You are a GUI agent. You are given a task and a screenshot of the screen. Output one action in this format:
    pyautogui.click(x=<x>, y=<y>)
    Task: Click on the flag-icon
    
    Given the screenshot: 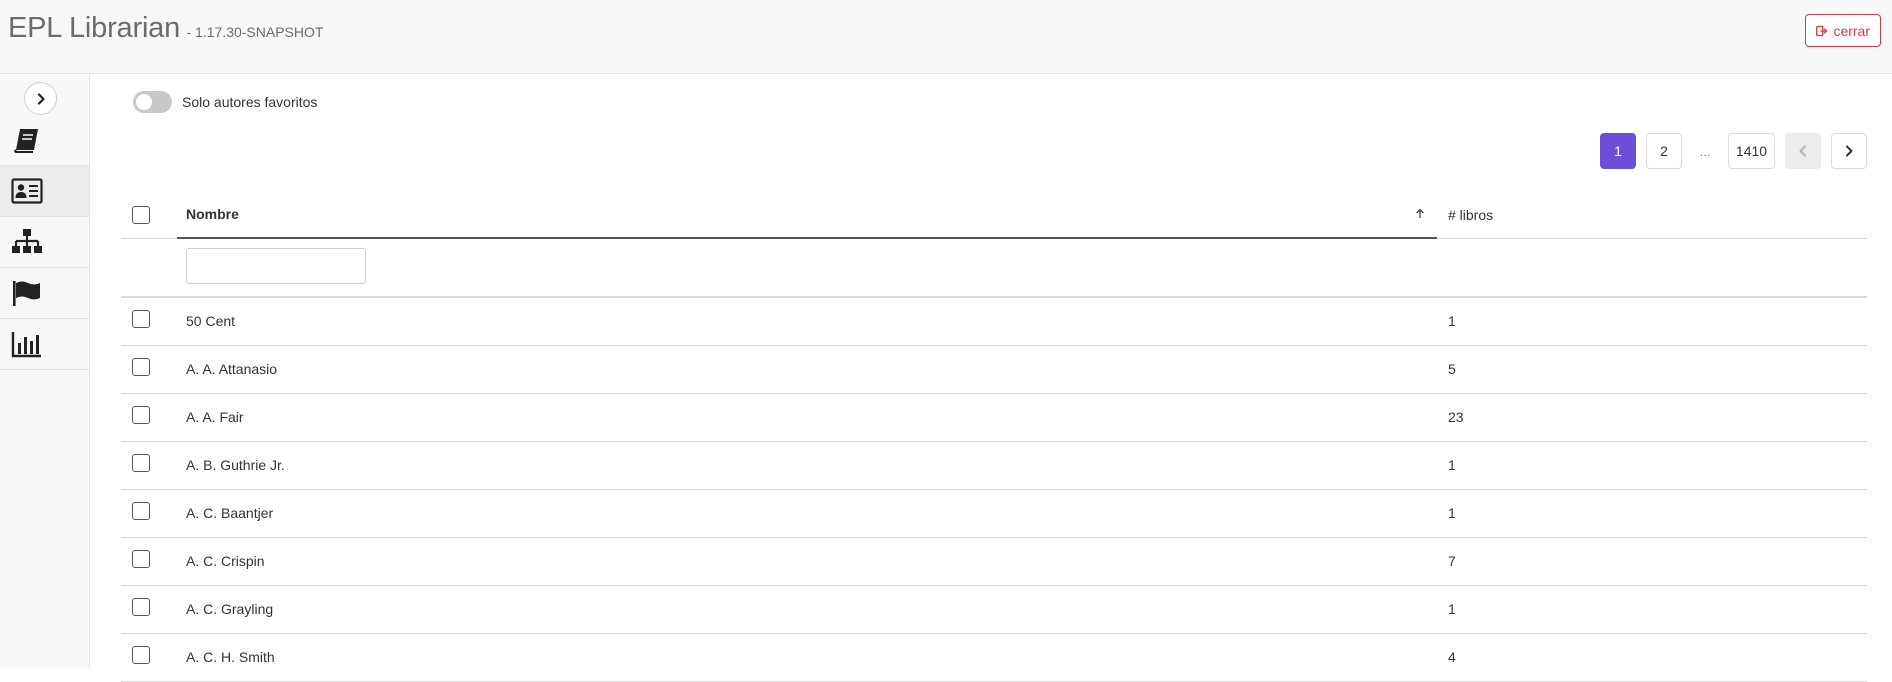 What is the action you would take?
    pyautogui.click(x=26, y=293)
    